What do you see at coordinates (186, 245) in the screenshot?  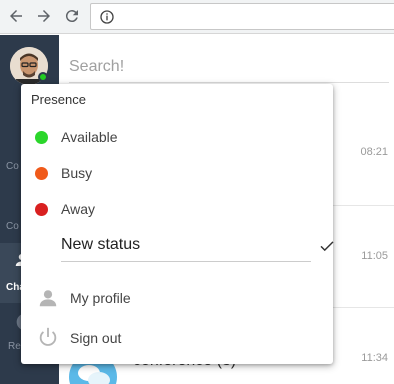 I see `new-status-input` at bounding box center [186, 245].